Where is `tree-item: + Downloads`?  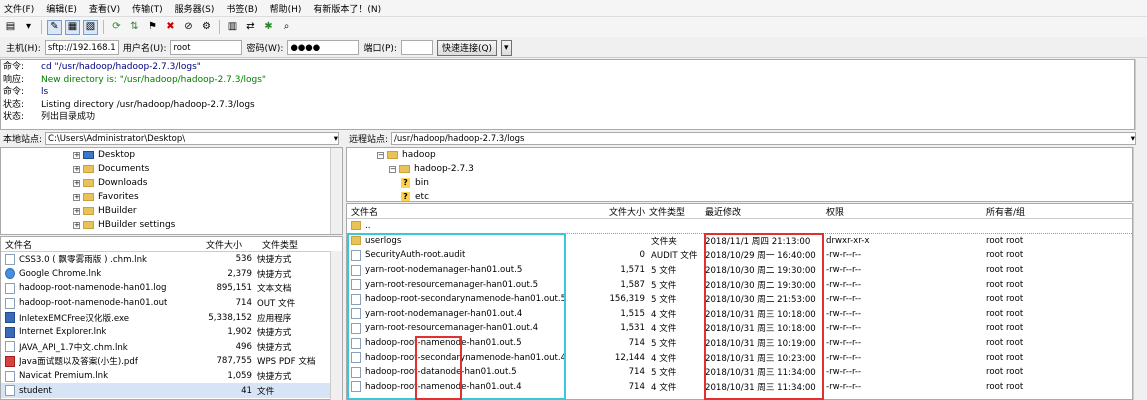 tree-item: + Downloads is located at coordinates (207, 183).